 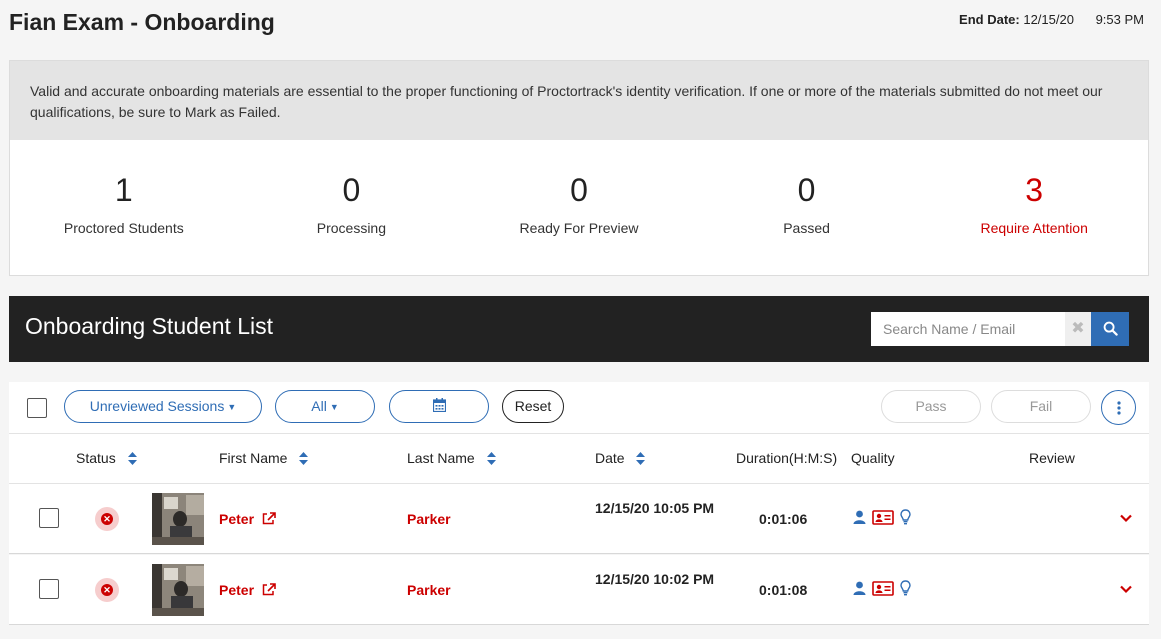 What do you see at coordinates (579, 590) in the screenshot?
I see `table-row: ✕ Peter Parker 12/15/20 10:02 PM 0:01:08` at bounding box center [579, 590].